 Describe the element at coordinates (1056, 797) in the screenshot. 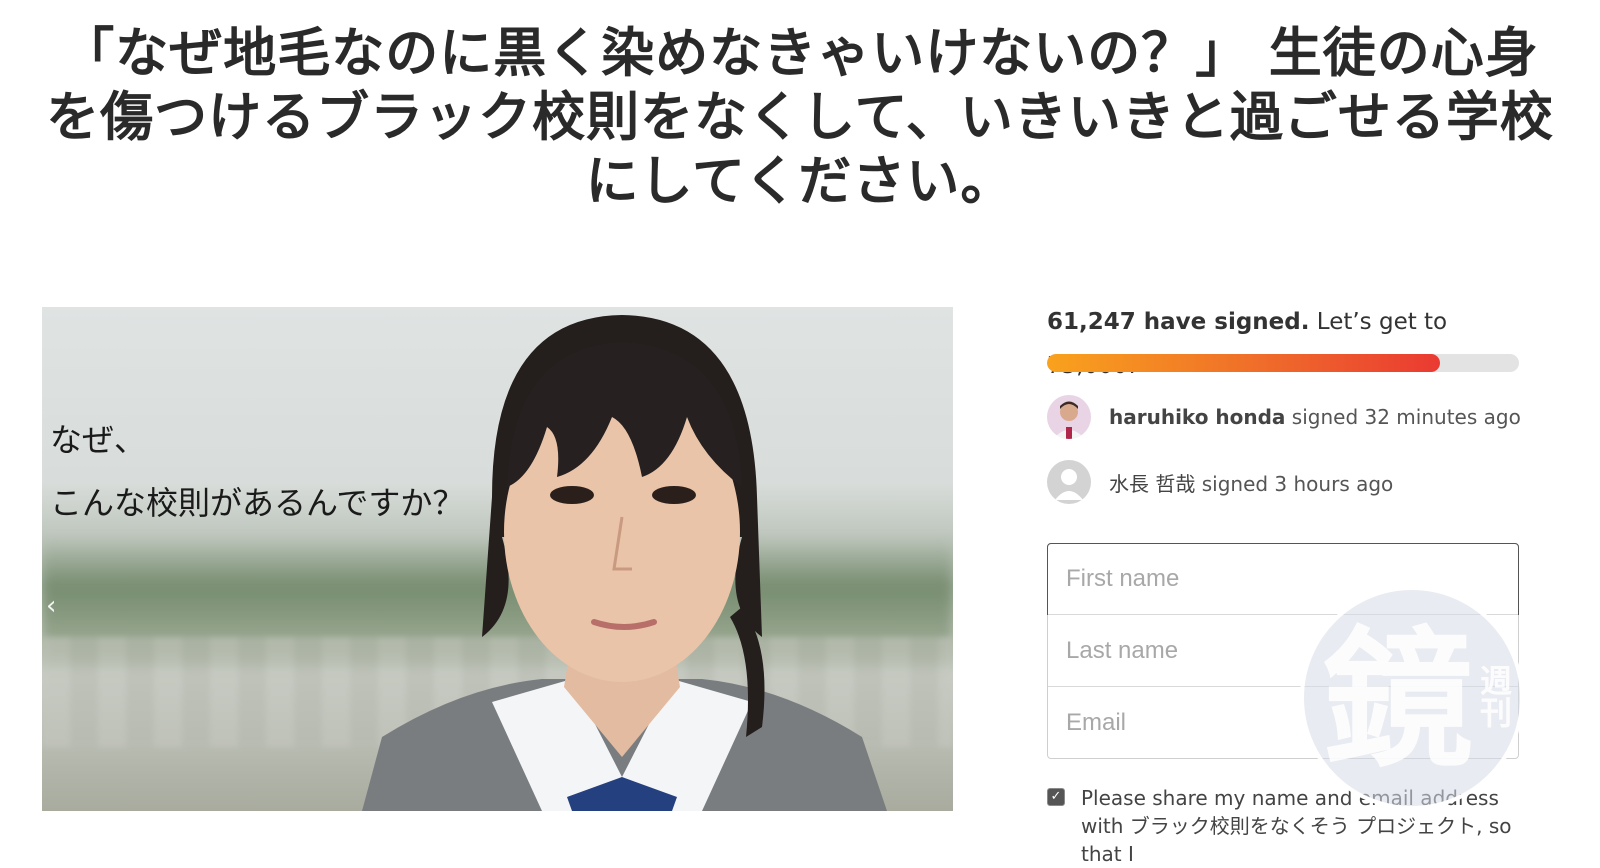

I see `share-consent-checkbox: ✓` at that location.